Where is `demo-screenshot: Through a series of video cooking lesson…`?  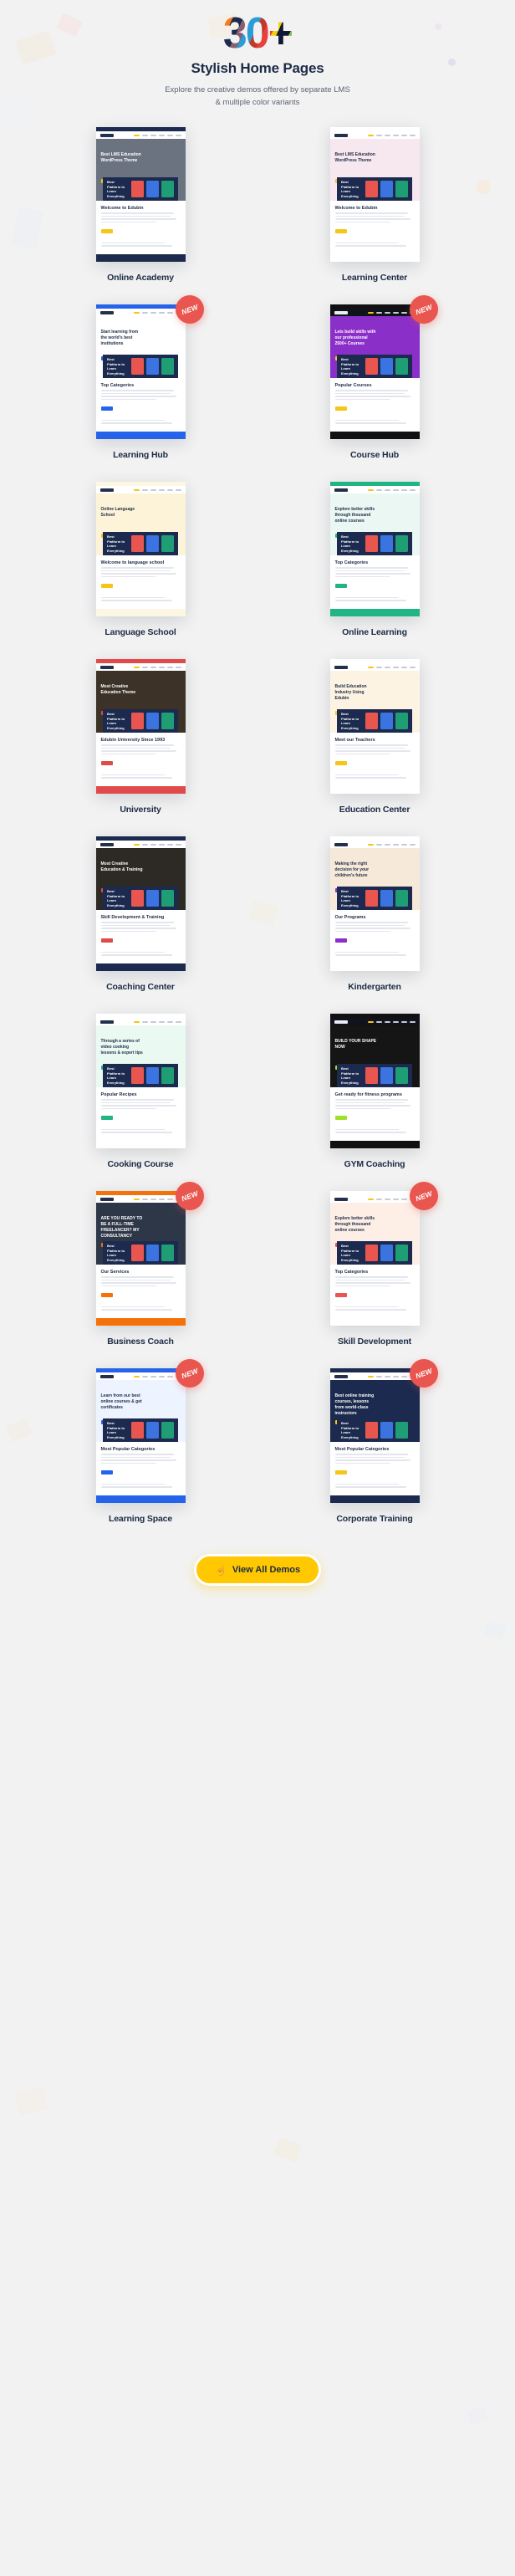
demo-screenshot: Through a series of video cooking lesson… is located at coordinates (140, 1081).